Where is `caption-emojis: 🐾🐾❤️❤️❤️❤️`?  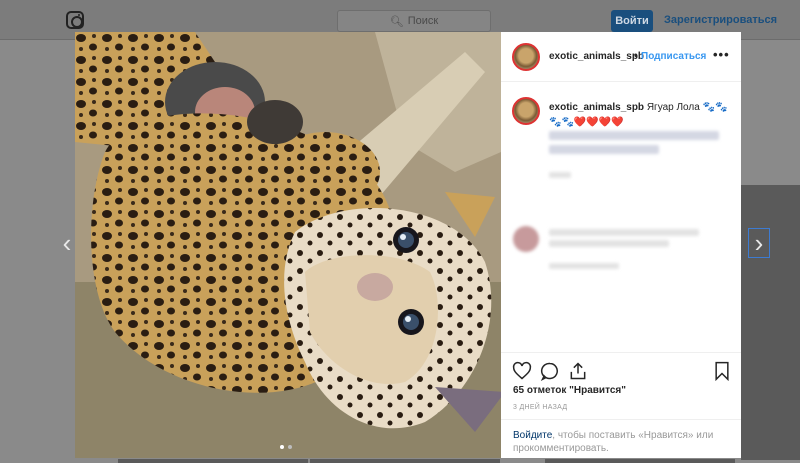
caption-emojis: 🐾🐾❤️❤️❤️❤️ is located at coordinates (586, 122).